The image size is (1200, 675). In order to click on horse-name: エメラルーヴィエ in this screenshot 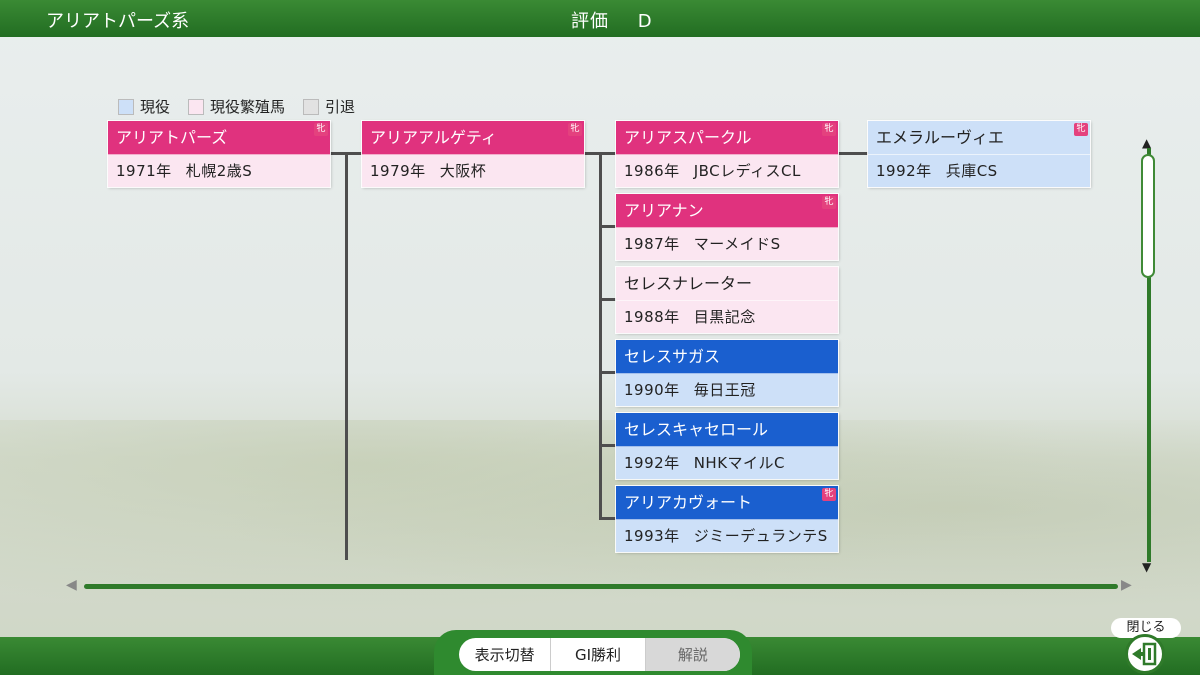, I will do `click(979, 138)`.